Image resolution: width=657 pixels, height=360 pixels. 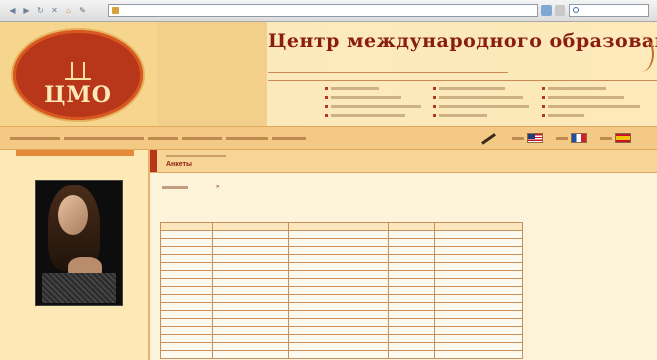 I want to click on language-switch-spanish, so click(x=615, y=138).